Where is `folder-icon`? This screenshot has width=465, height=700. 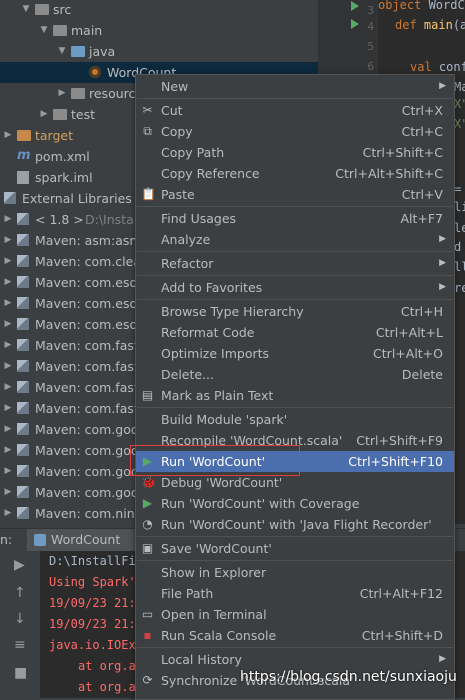 folder-icon is located at coordinates (42, 9).